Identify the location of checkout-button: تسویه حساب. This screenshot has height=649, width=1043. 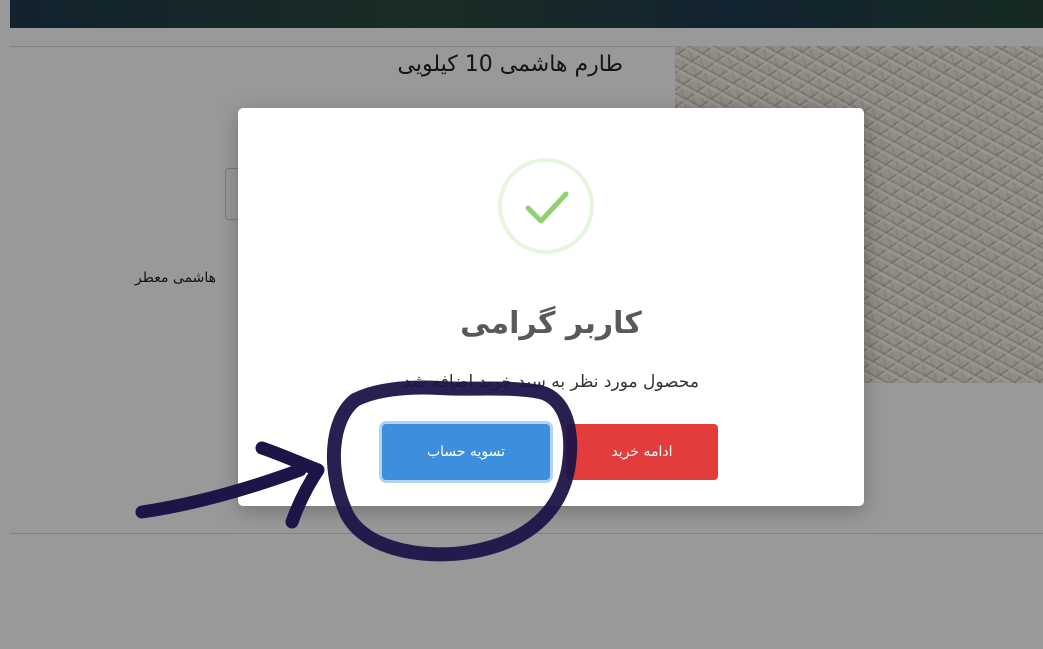
(466, 452).